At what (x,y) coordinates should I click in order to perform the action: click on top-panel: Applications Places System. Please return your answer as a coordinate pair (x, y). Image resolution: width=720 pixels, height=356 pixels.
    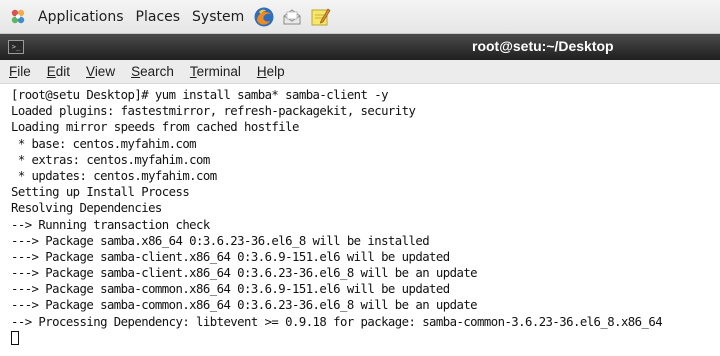
    Looking at the image, I should click on (360, 17).